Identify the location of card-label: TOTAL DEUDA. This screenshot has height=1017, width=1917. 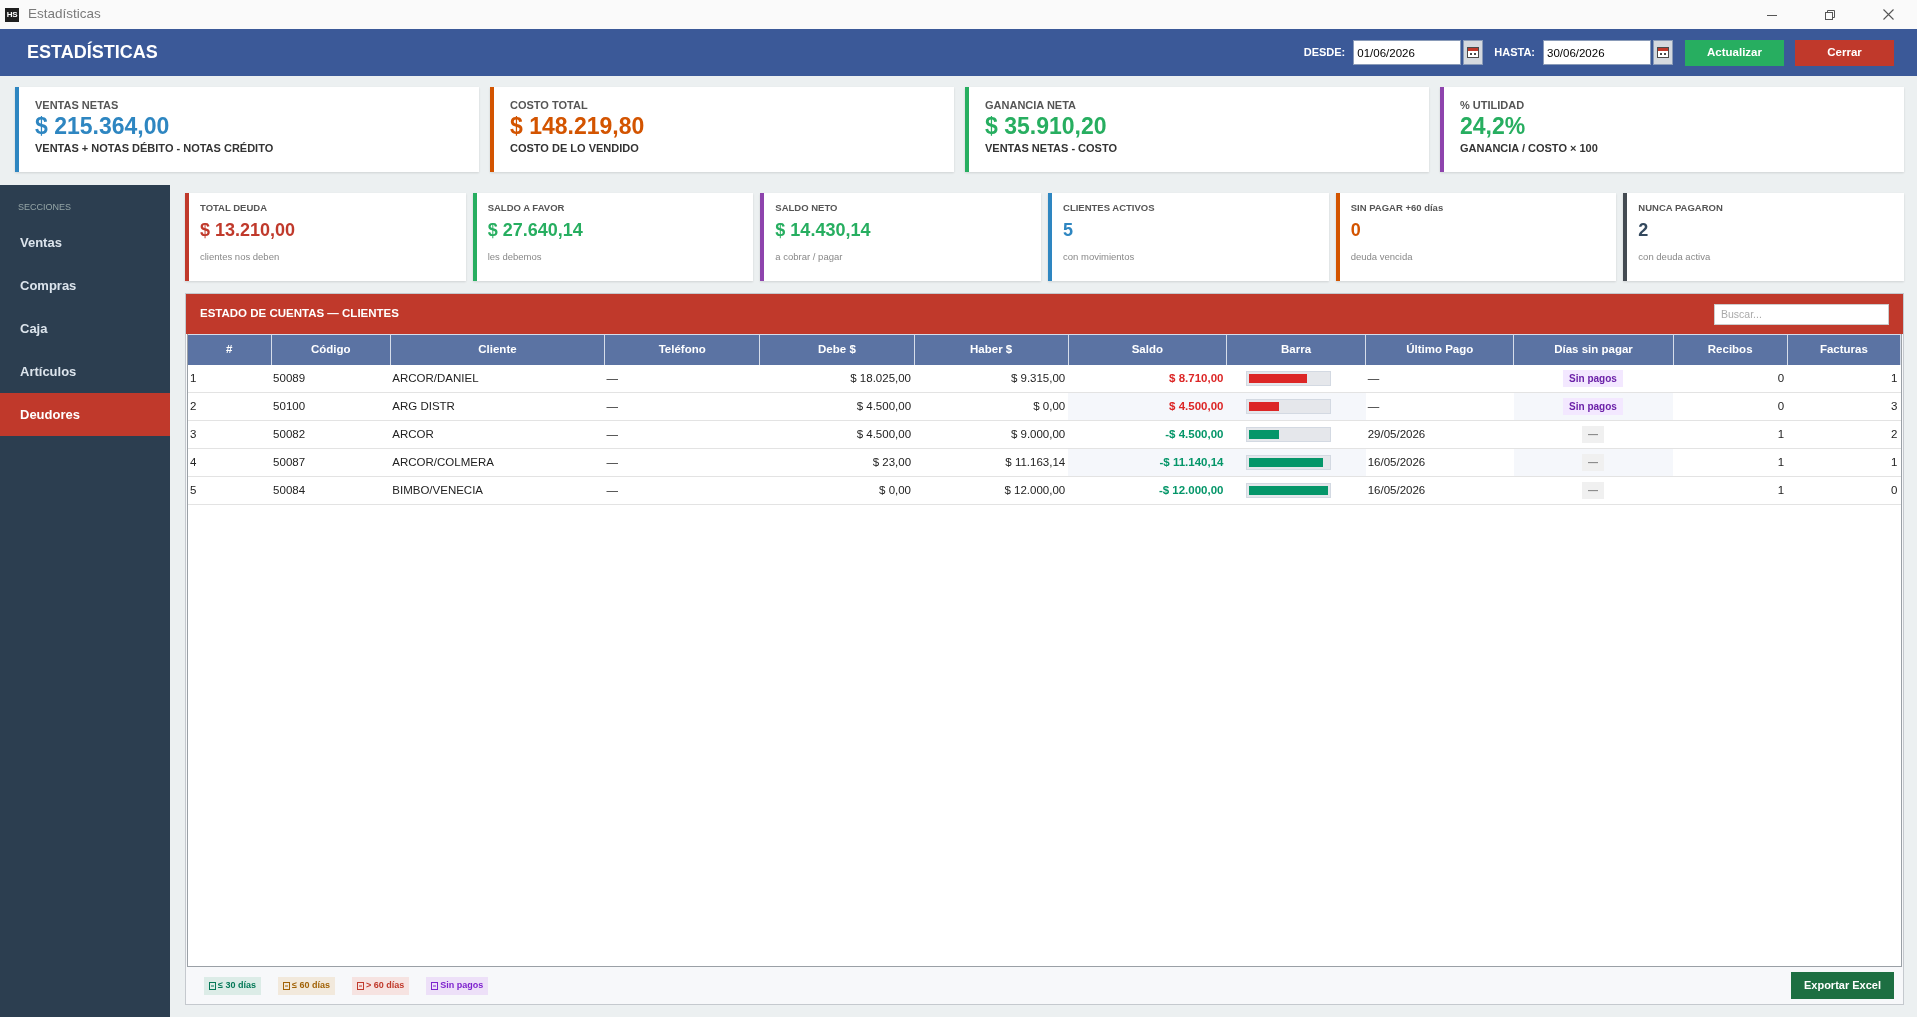
(234, 208).